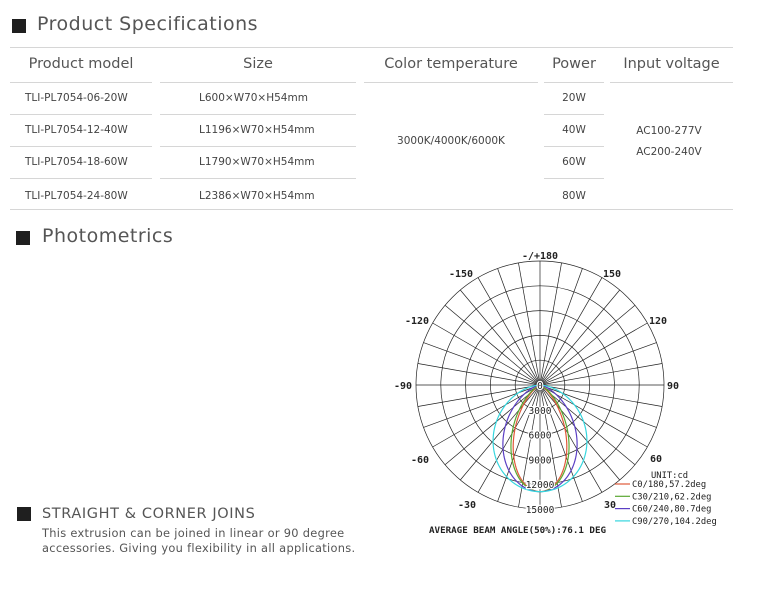 This screenshot has width=763, height=593. Describe the element at coordinates (610, 505) in the screenshot. I see `angle-label: 30` at that location.